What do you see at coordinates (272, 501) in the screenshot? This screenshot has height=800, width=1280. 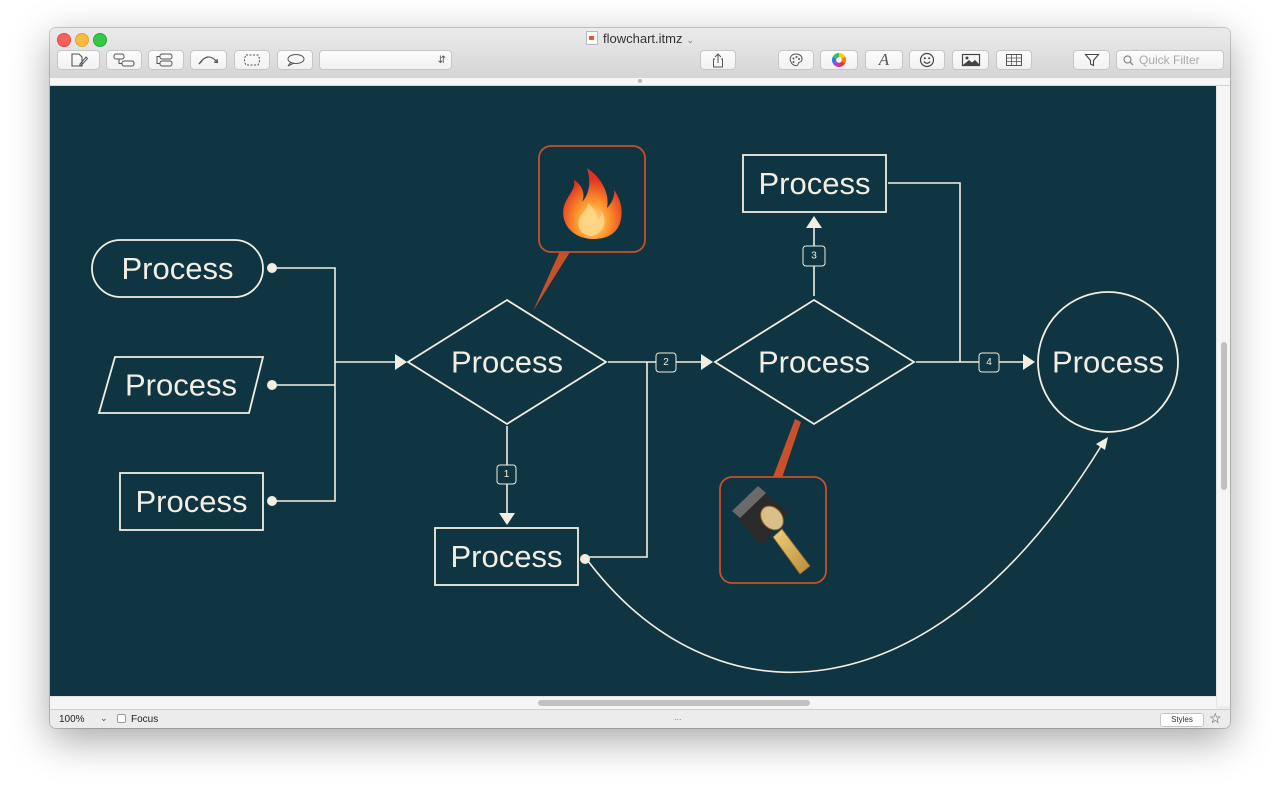 I see `endpoint-rect-left` at bounding box center [272, 501].